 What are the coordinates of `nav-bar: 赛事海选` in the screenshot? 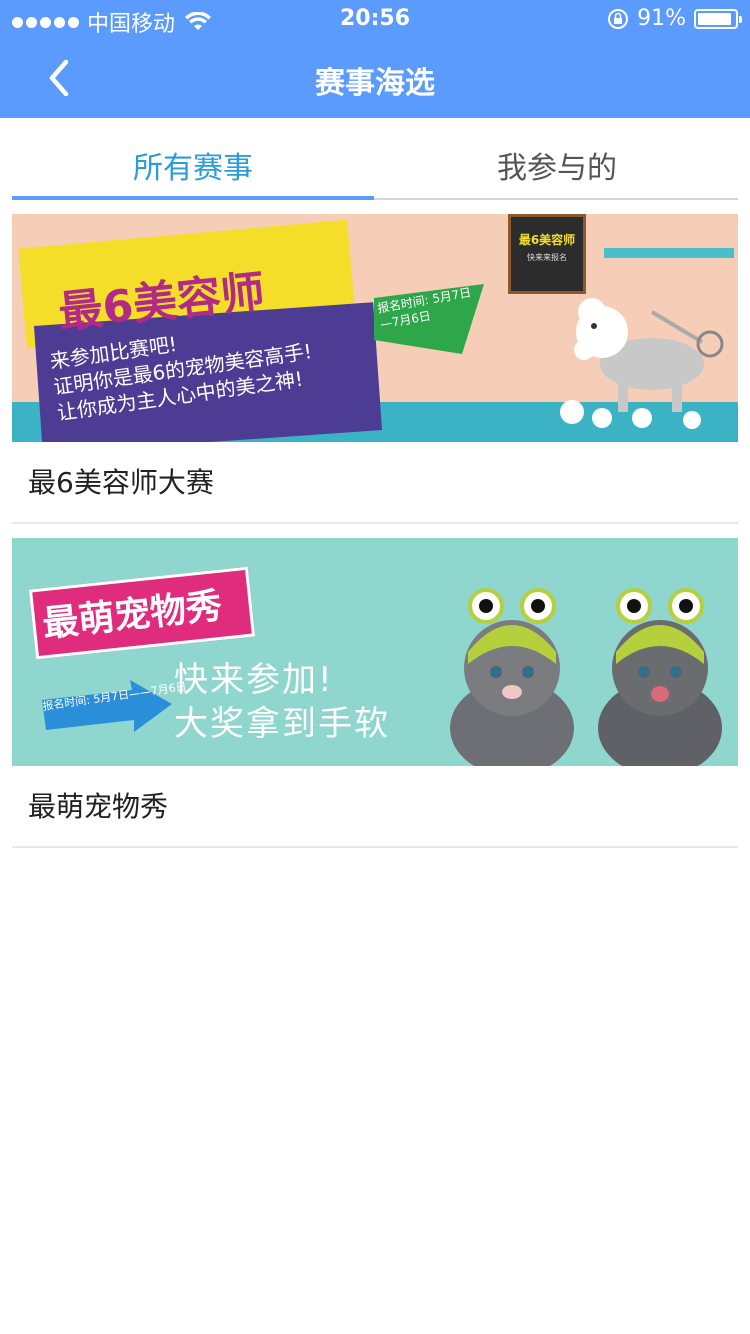 It's located at (375, 79).